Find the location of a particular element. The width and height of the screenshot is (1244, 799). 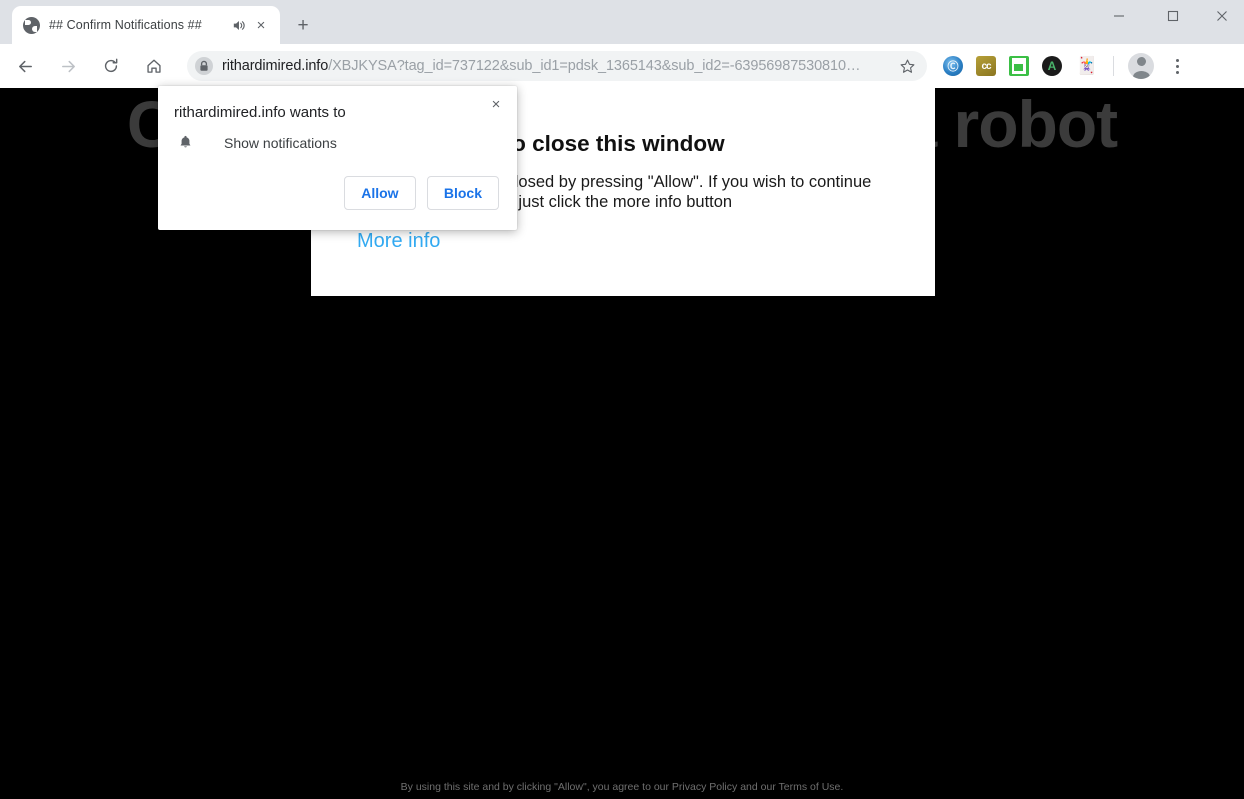

chrome-menu-icon is located at coordinates (1177, 66).